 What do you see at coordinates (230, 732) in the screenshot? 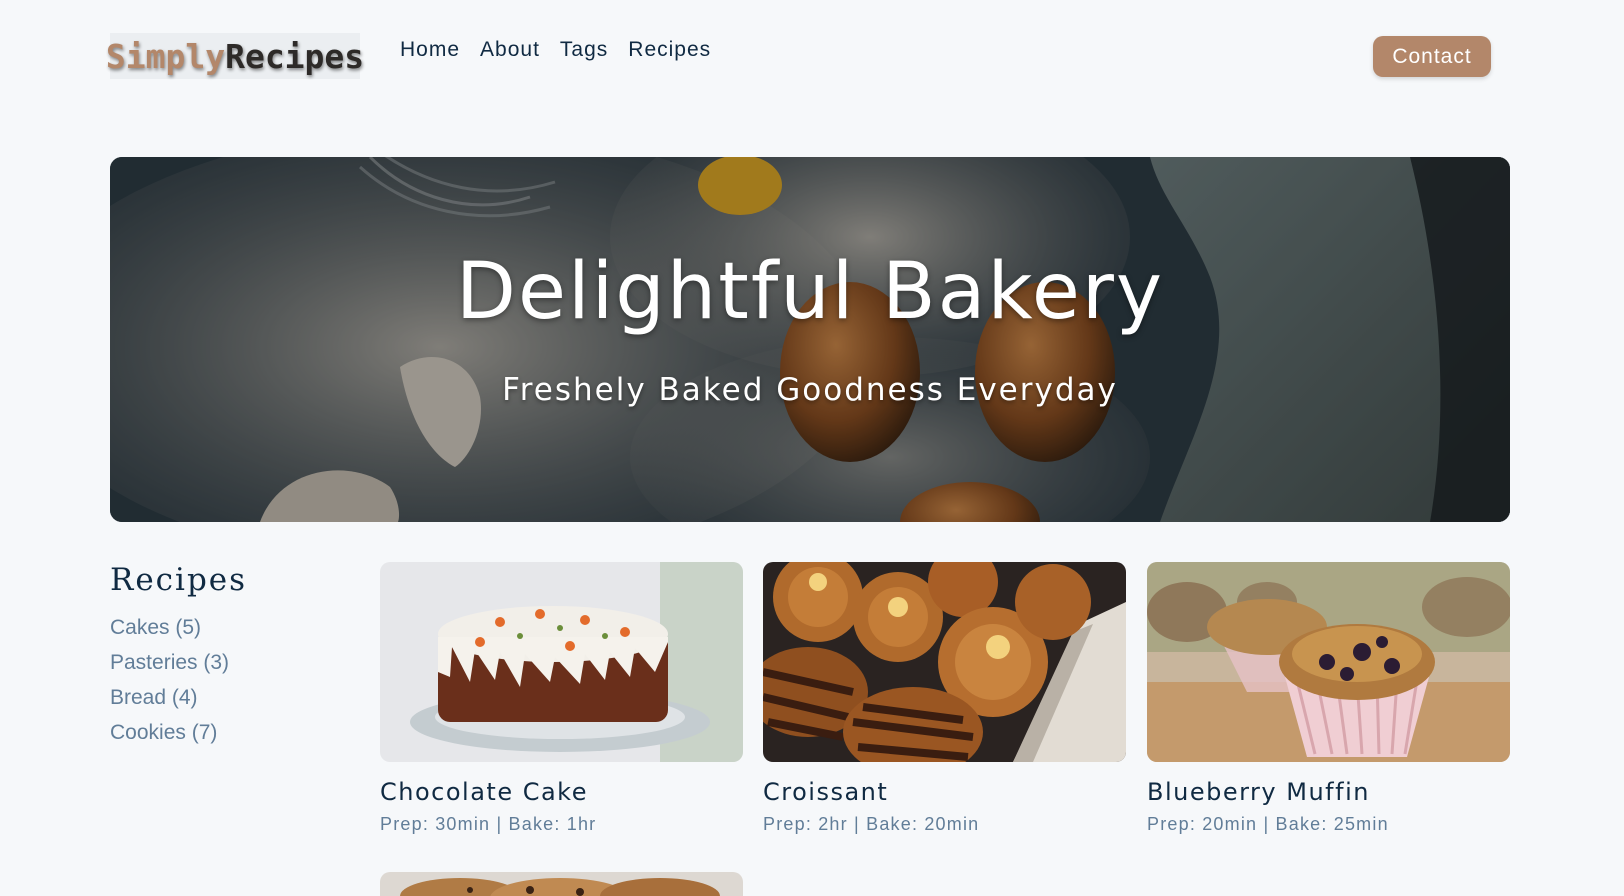
I see `tag-cookies-link: Cookies (7)` at bounding box center [230, 732].